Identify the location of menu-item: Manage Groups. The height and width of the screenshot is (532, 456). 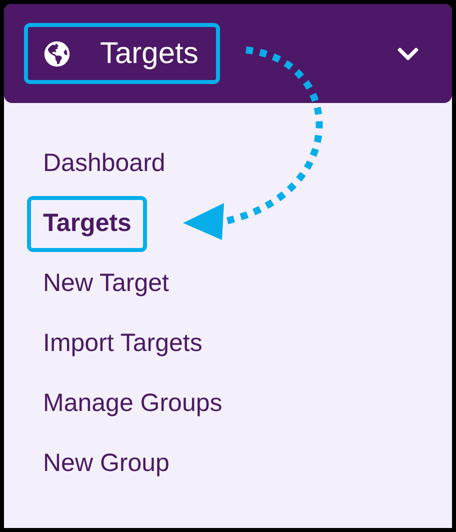
(132, 404).